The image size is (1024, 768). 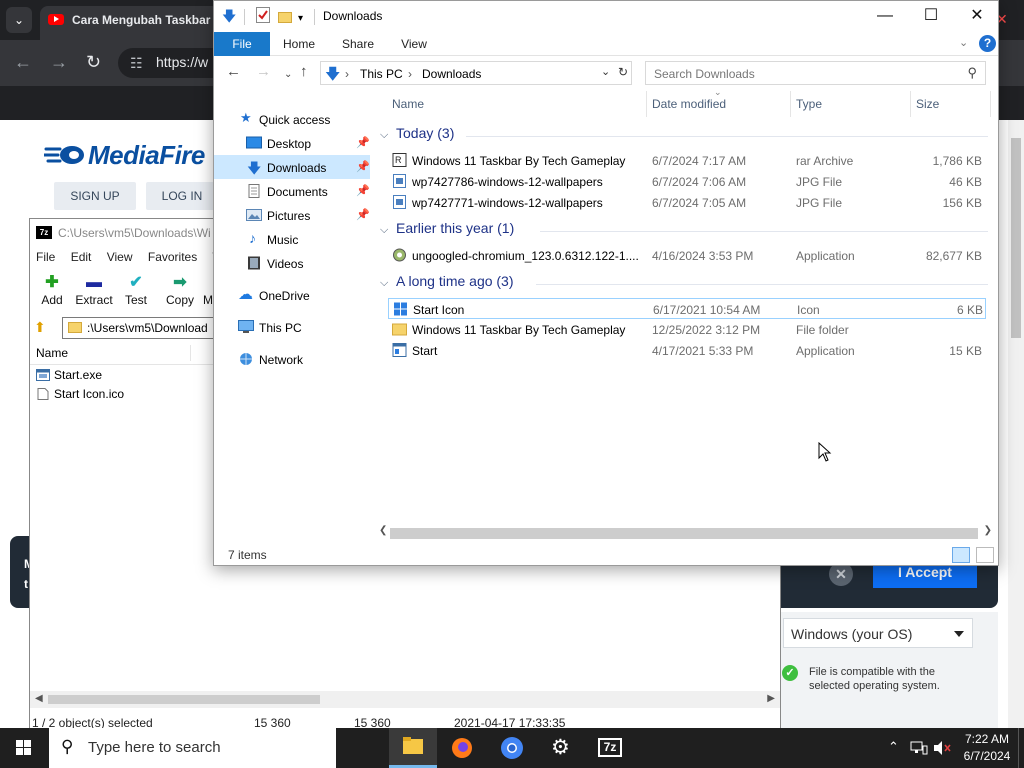 I want to click on address-bar: 🡇 › This PC › Downloads ⌄ ↻, so click(x=476, y=73).